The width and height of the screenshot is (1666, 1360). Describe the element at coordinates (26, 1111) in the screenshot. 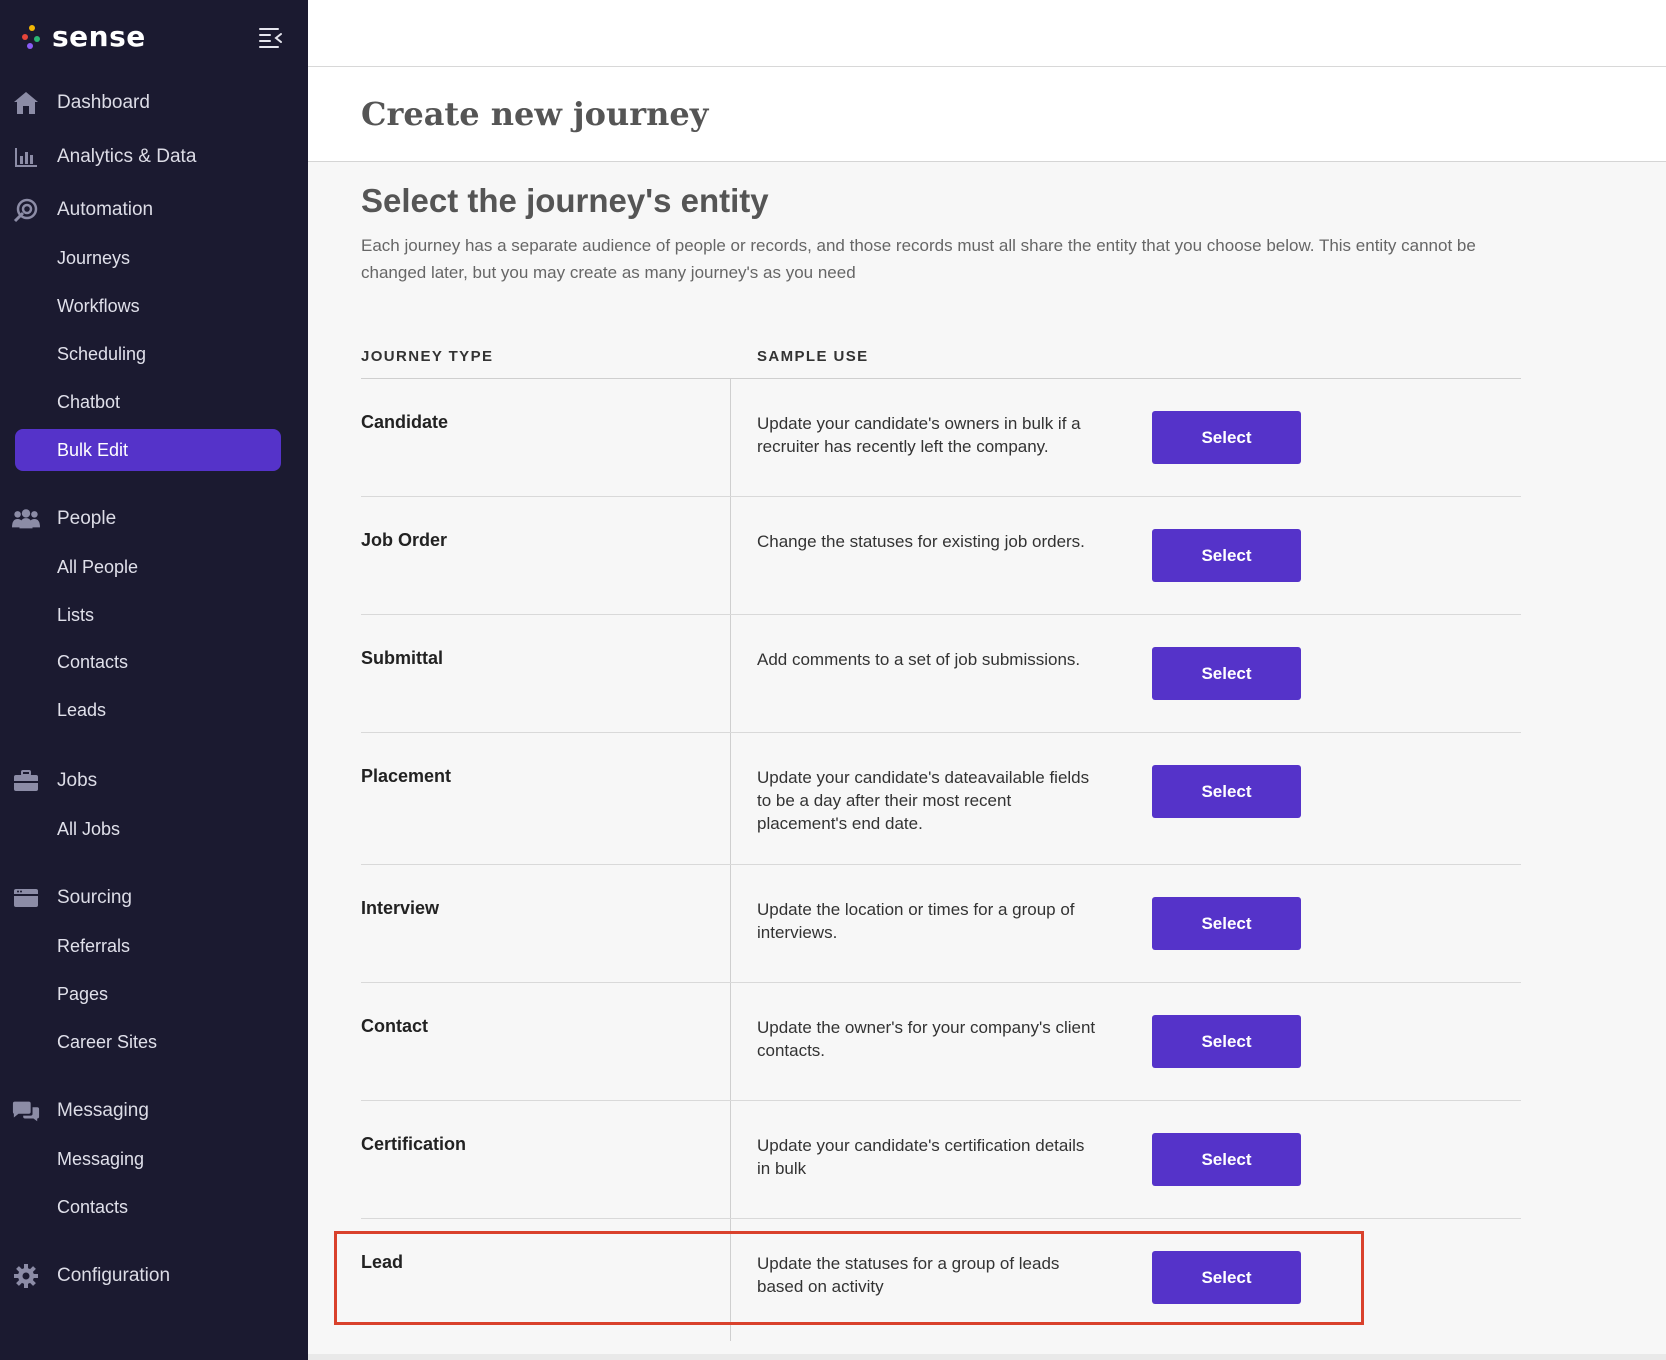

I see `chat-bubbles-icon` at that location.